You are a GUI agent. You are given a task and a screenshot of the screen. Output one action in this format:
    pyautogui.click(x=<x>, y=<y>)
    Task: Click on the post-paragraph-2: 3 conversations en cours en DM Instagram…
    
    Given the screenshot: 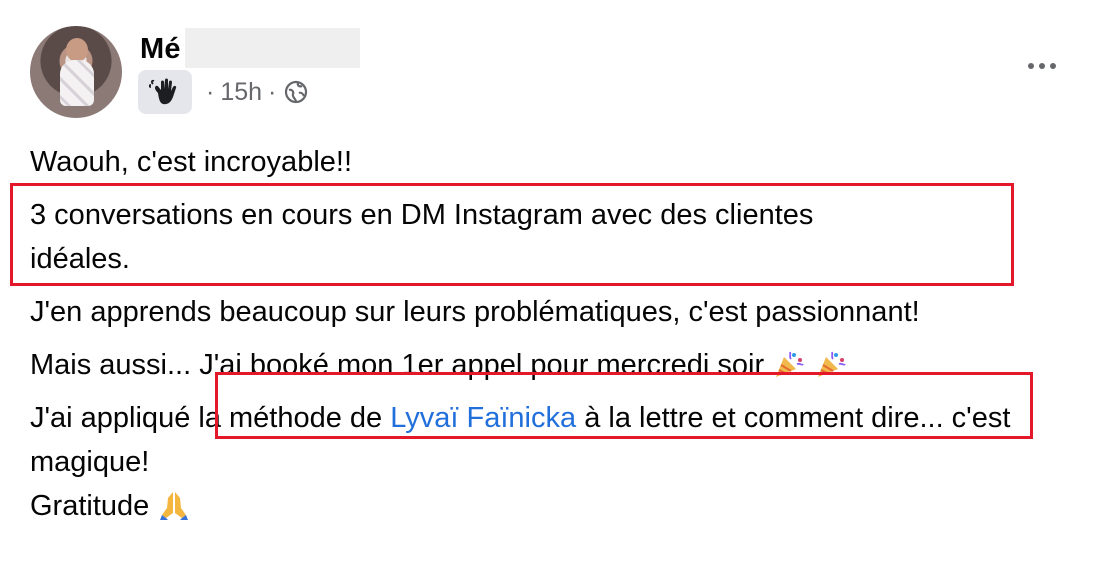 What is the action you would take?
    pyautogui.click(x=550, y=237)
    